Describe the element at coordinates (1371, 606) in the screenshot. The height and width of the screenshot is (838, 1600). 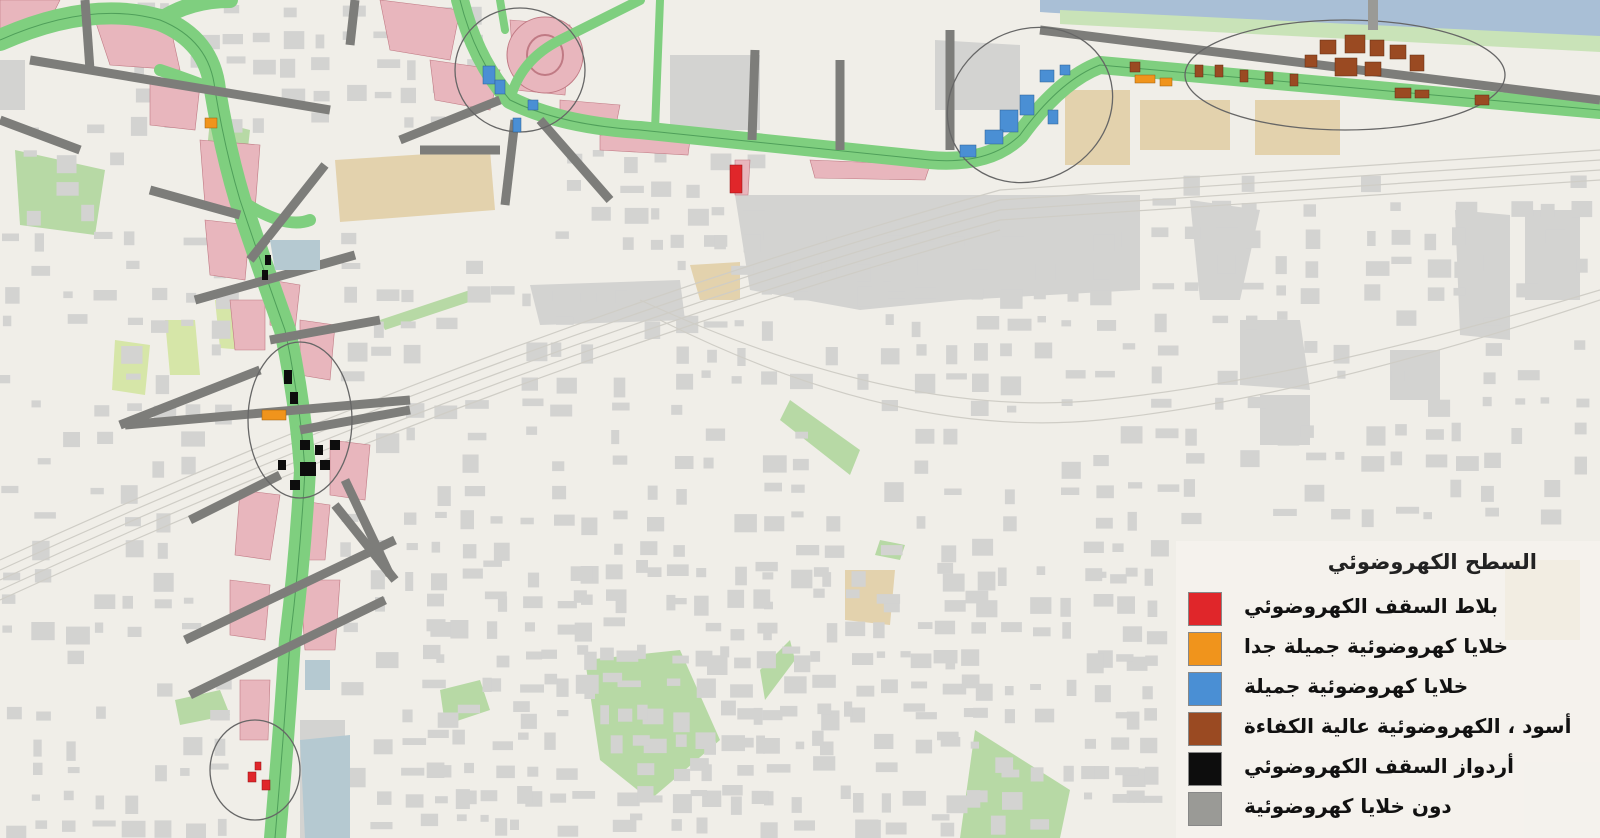
I see `legend-label: بلاط السقف الكهروضوئي` at that location.